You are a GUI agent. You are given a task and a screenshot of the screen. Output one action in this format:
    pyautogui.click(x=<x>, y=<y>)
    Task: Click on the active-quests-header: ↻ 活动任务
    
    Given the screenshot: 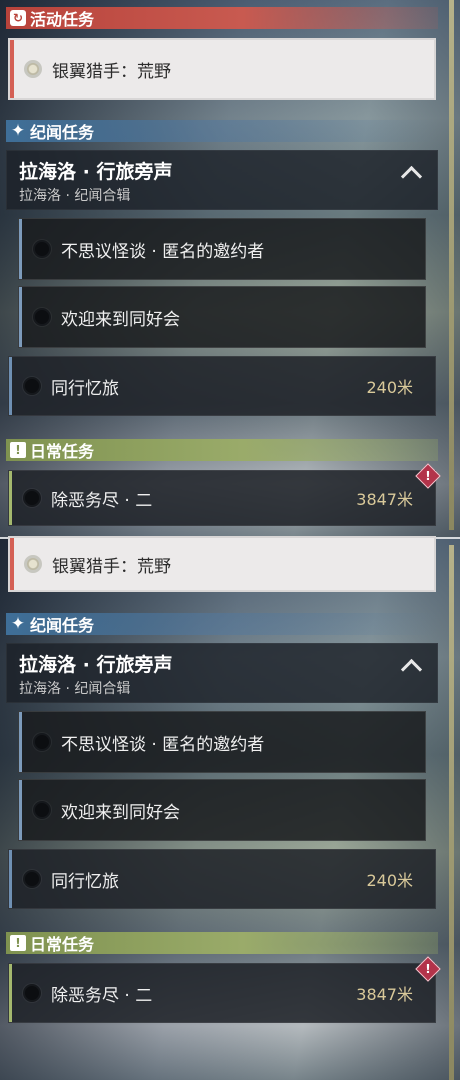 What is the action you would take?
    pyautogui.click(x=222, y=18)
    